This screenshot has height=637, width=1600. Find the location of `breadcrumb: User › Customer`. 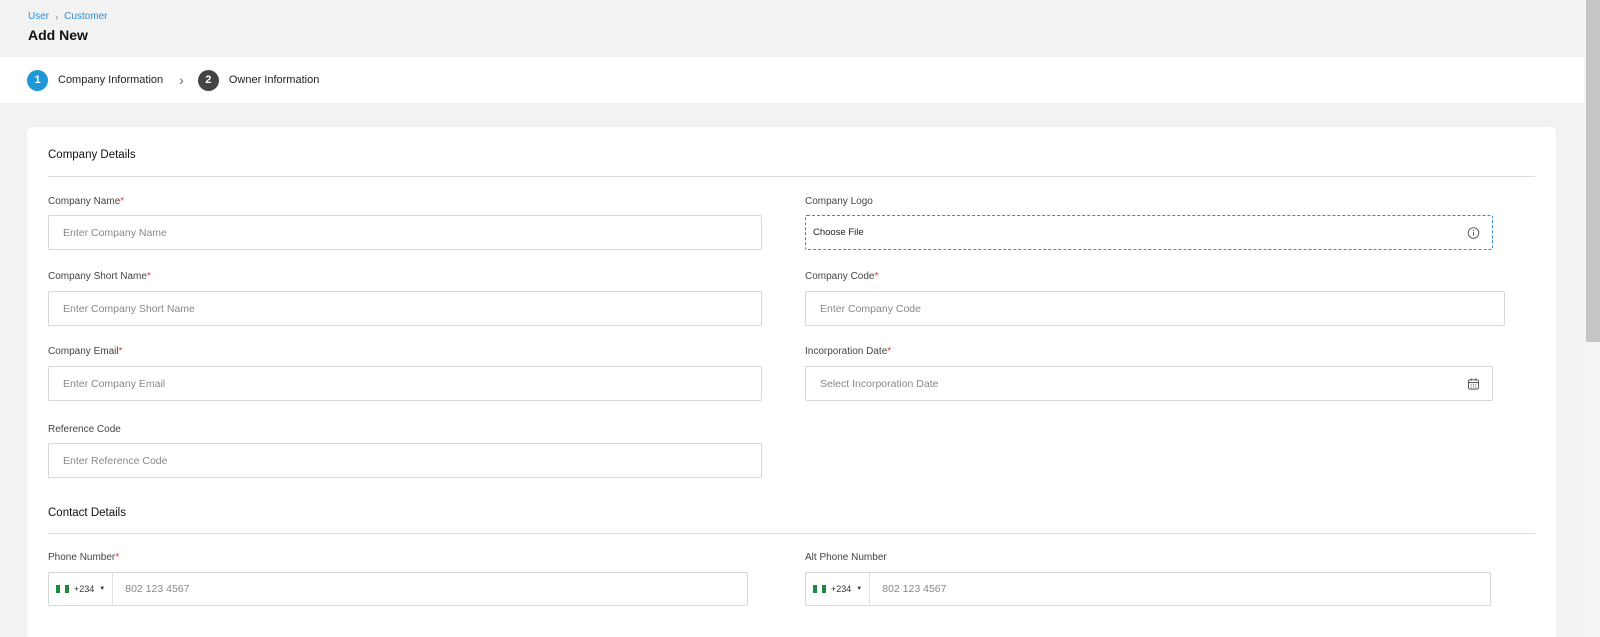

breadcrumb: User › Customer is located at coordinates (67, 16).